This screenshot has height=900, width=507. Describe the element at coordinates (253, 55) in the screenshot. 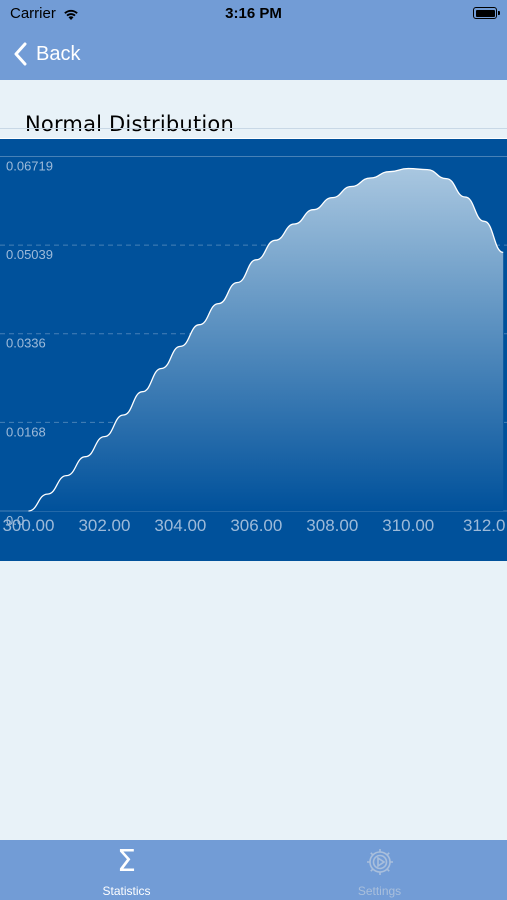

I see `navigation-bar: Back` at that location.